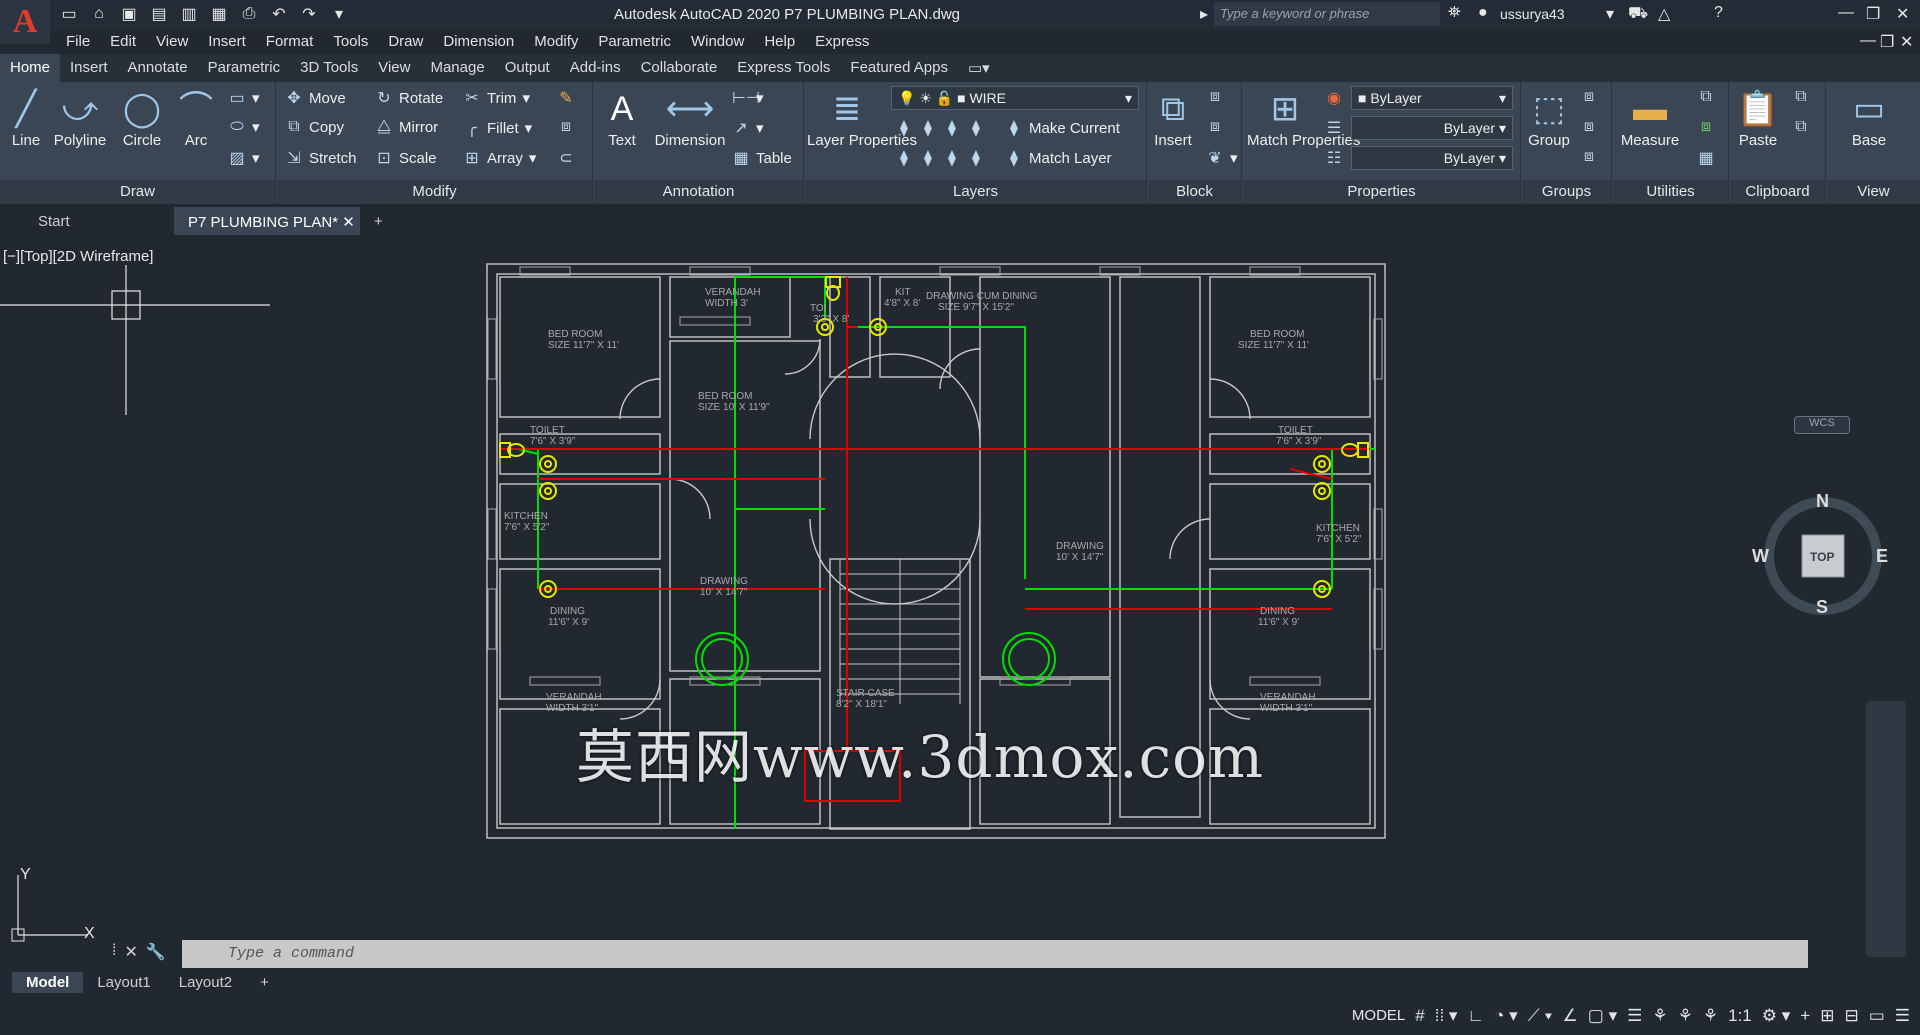 This screenshot has height=1035, width=1920. Describe the element at coordinates (497, 128) in the screenshot. I see `fillet-button: ╭ Fillet ▾` at that location.